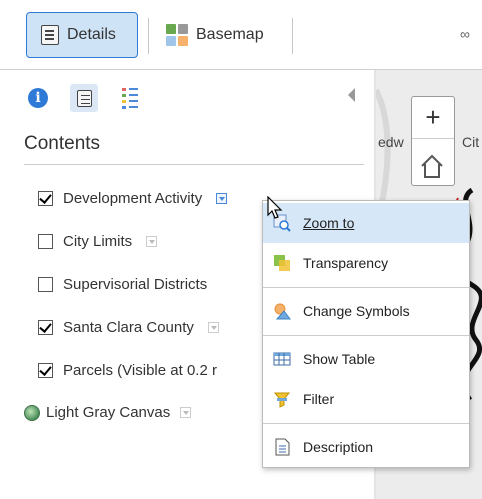 The width and height of the screenshot is (482, 499). I want to click on tab-legend, so click(130, 98).